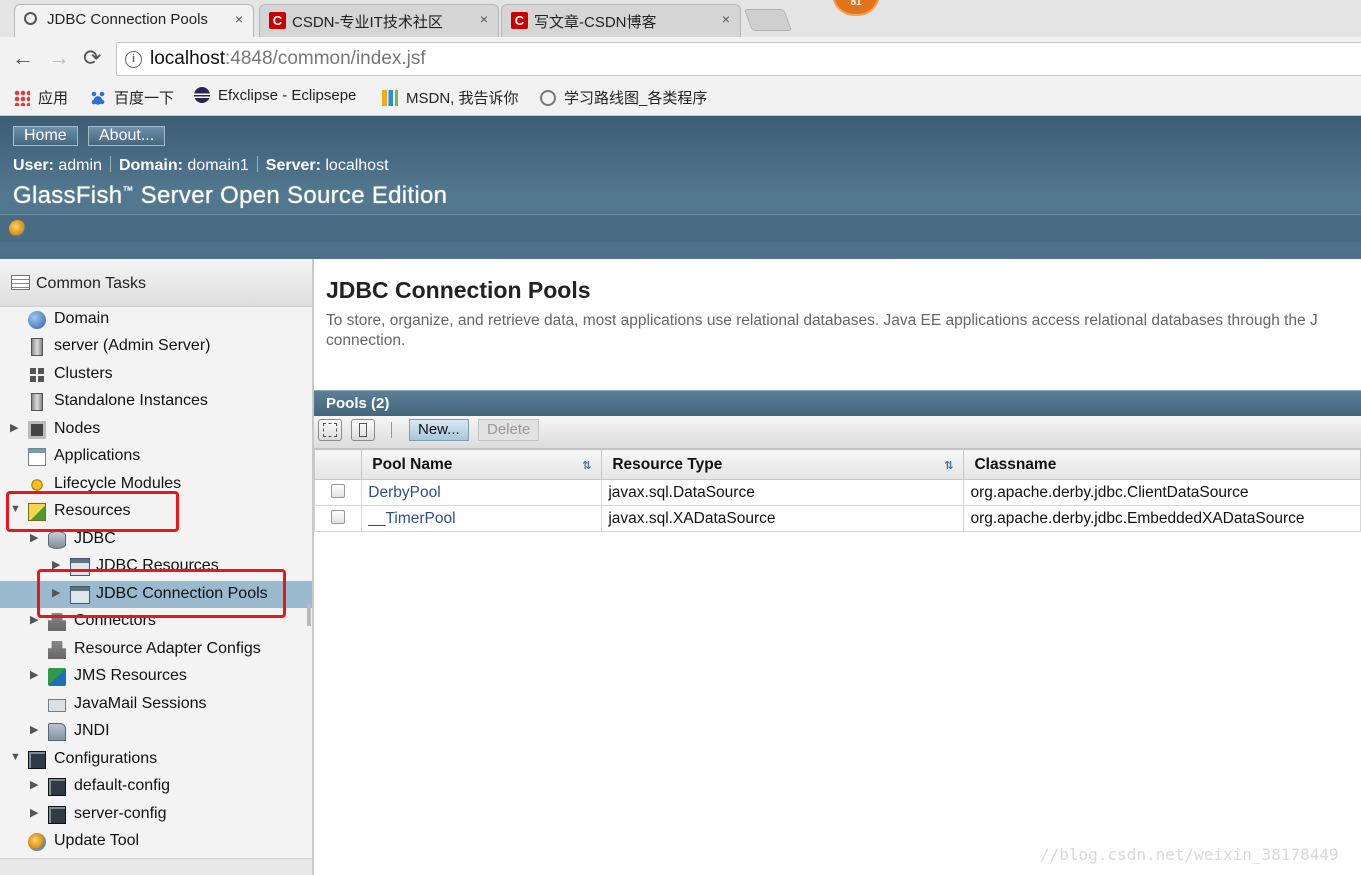 The width and height of the screenshot is (1361, 875). Describe the element at coordinates (768, 20) in the screenshot. I see `new-tab-button` at that location.